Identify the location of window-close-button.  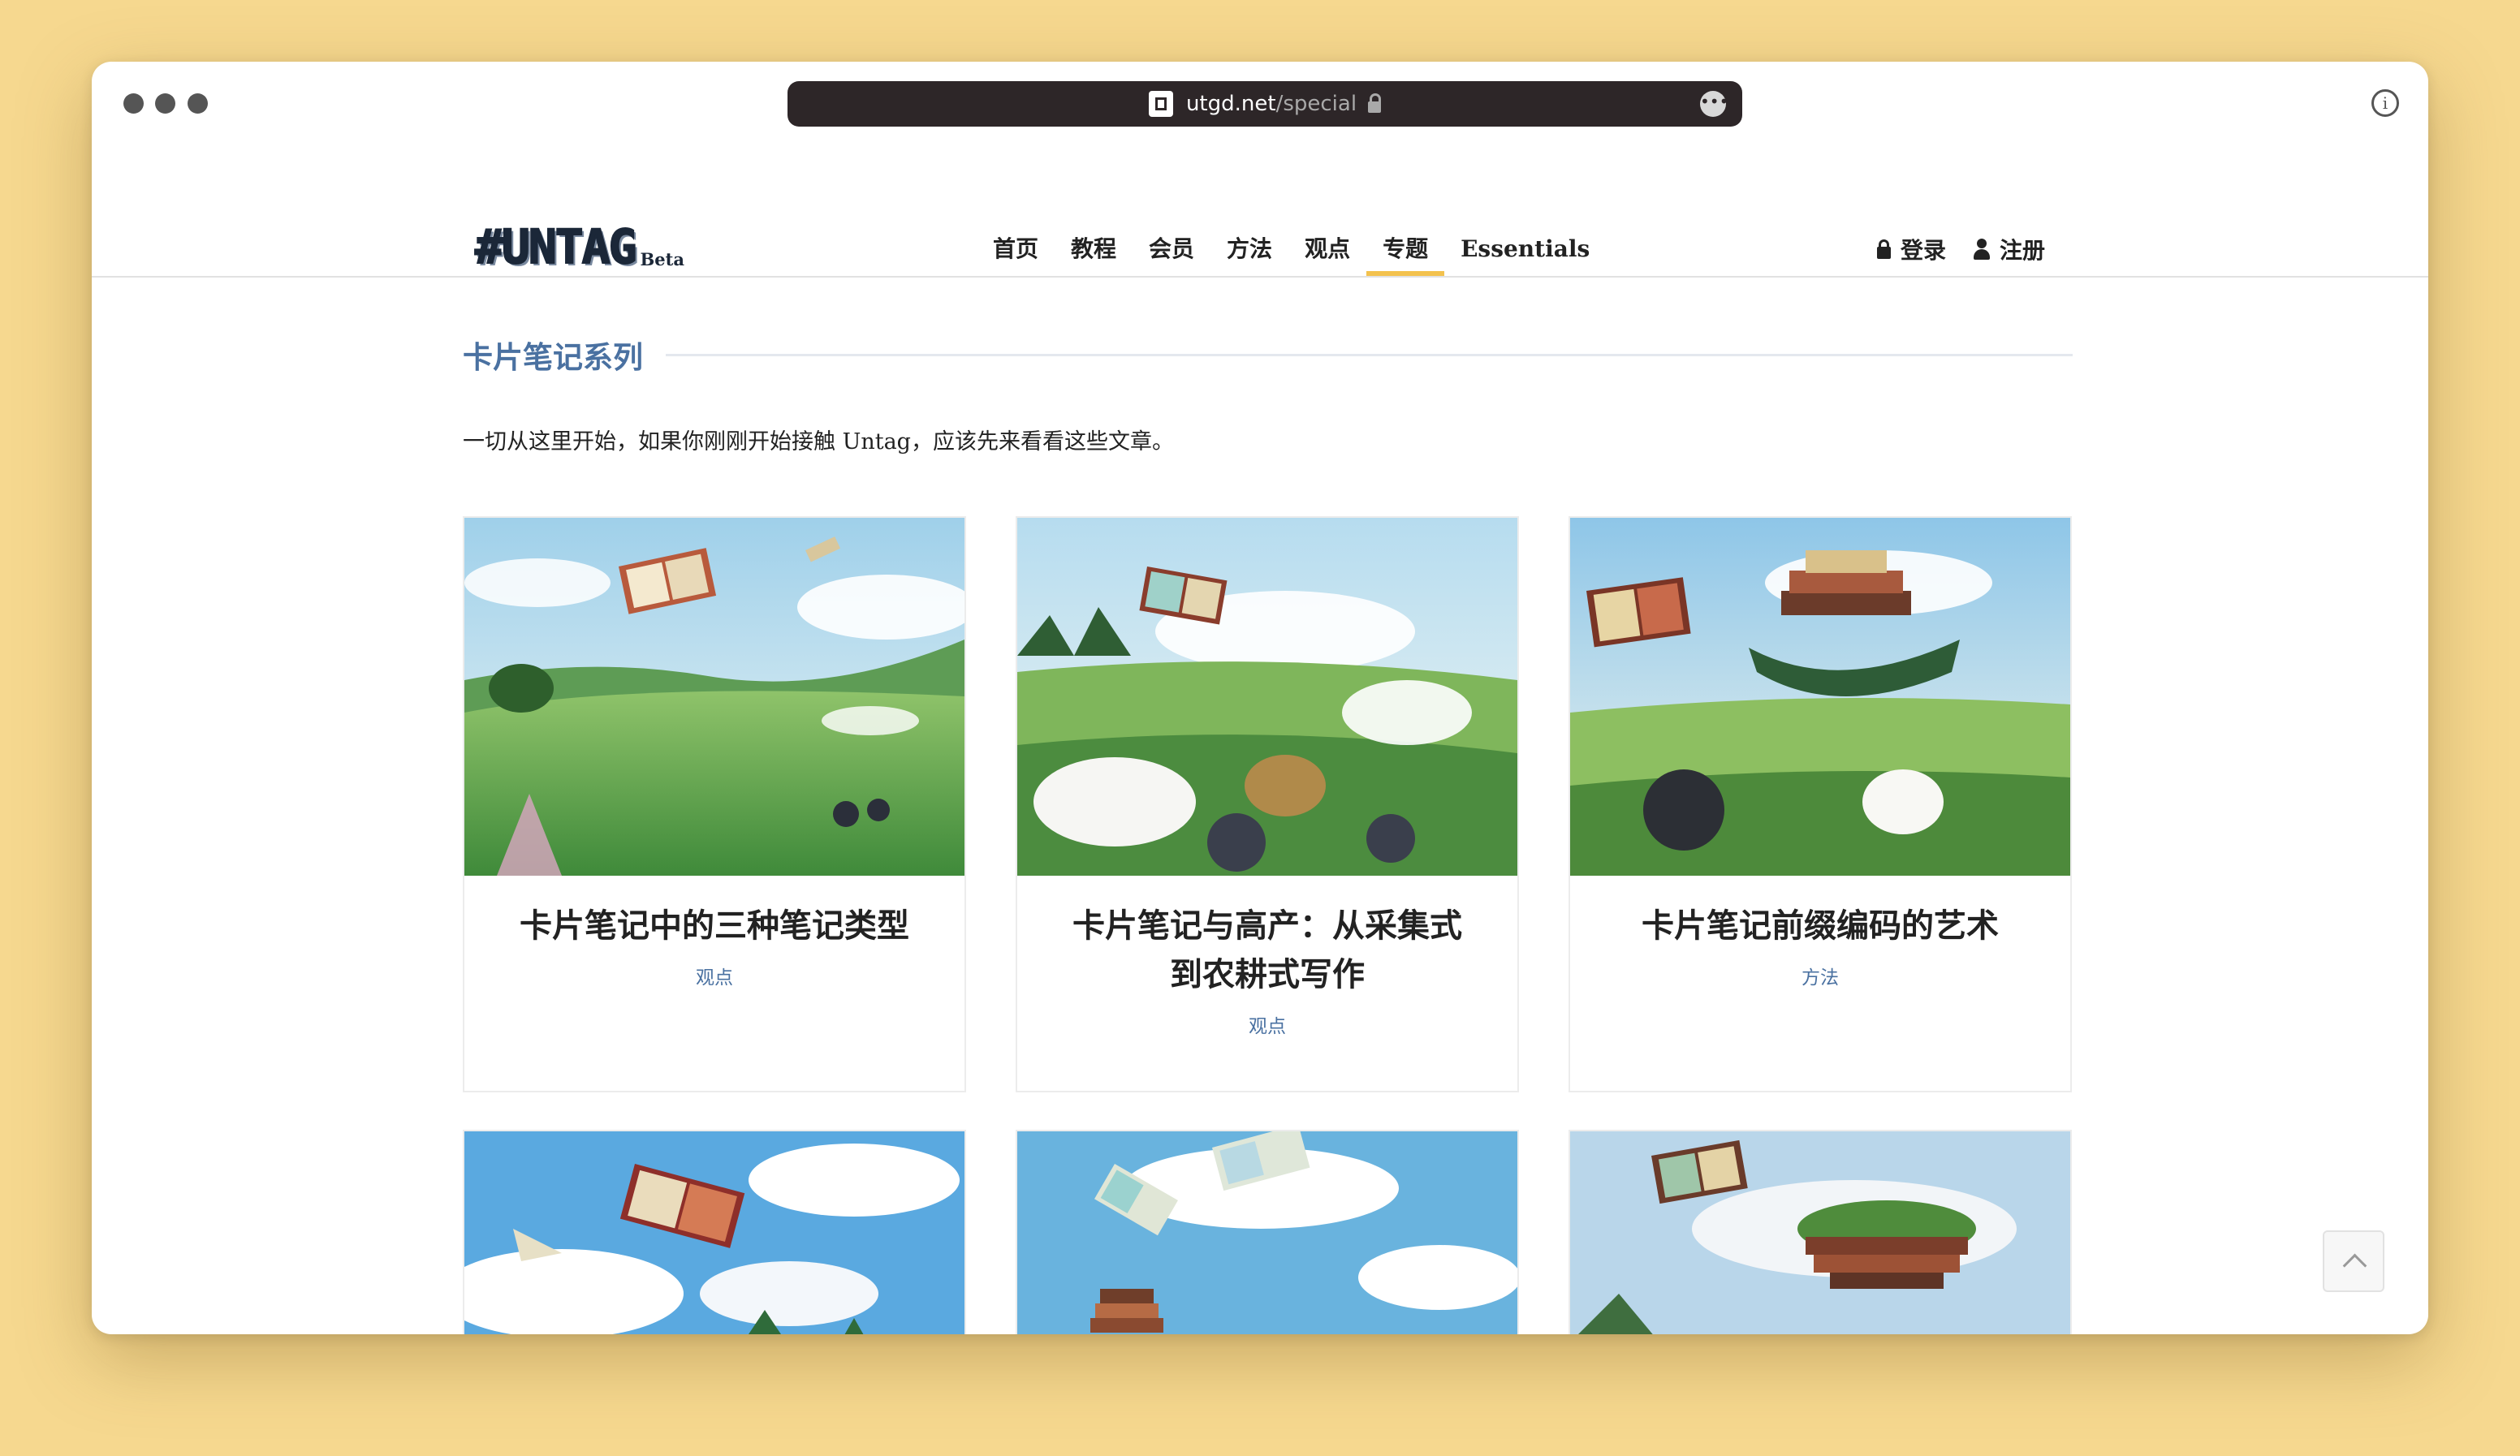
(134, 104).